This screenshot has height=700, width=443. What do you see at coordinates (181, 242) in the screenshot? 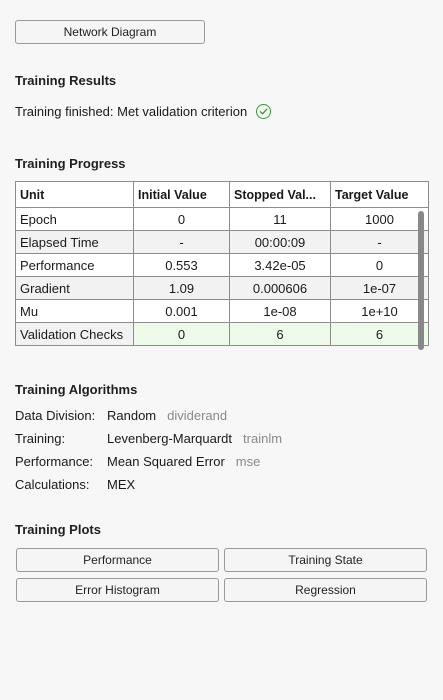
I see `initial-value-cell: -` at bounding box center [181, 242].